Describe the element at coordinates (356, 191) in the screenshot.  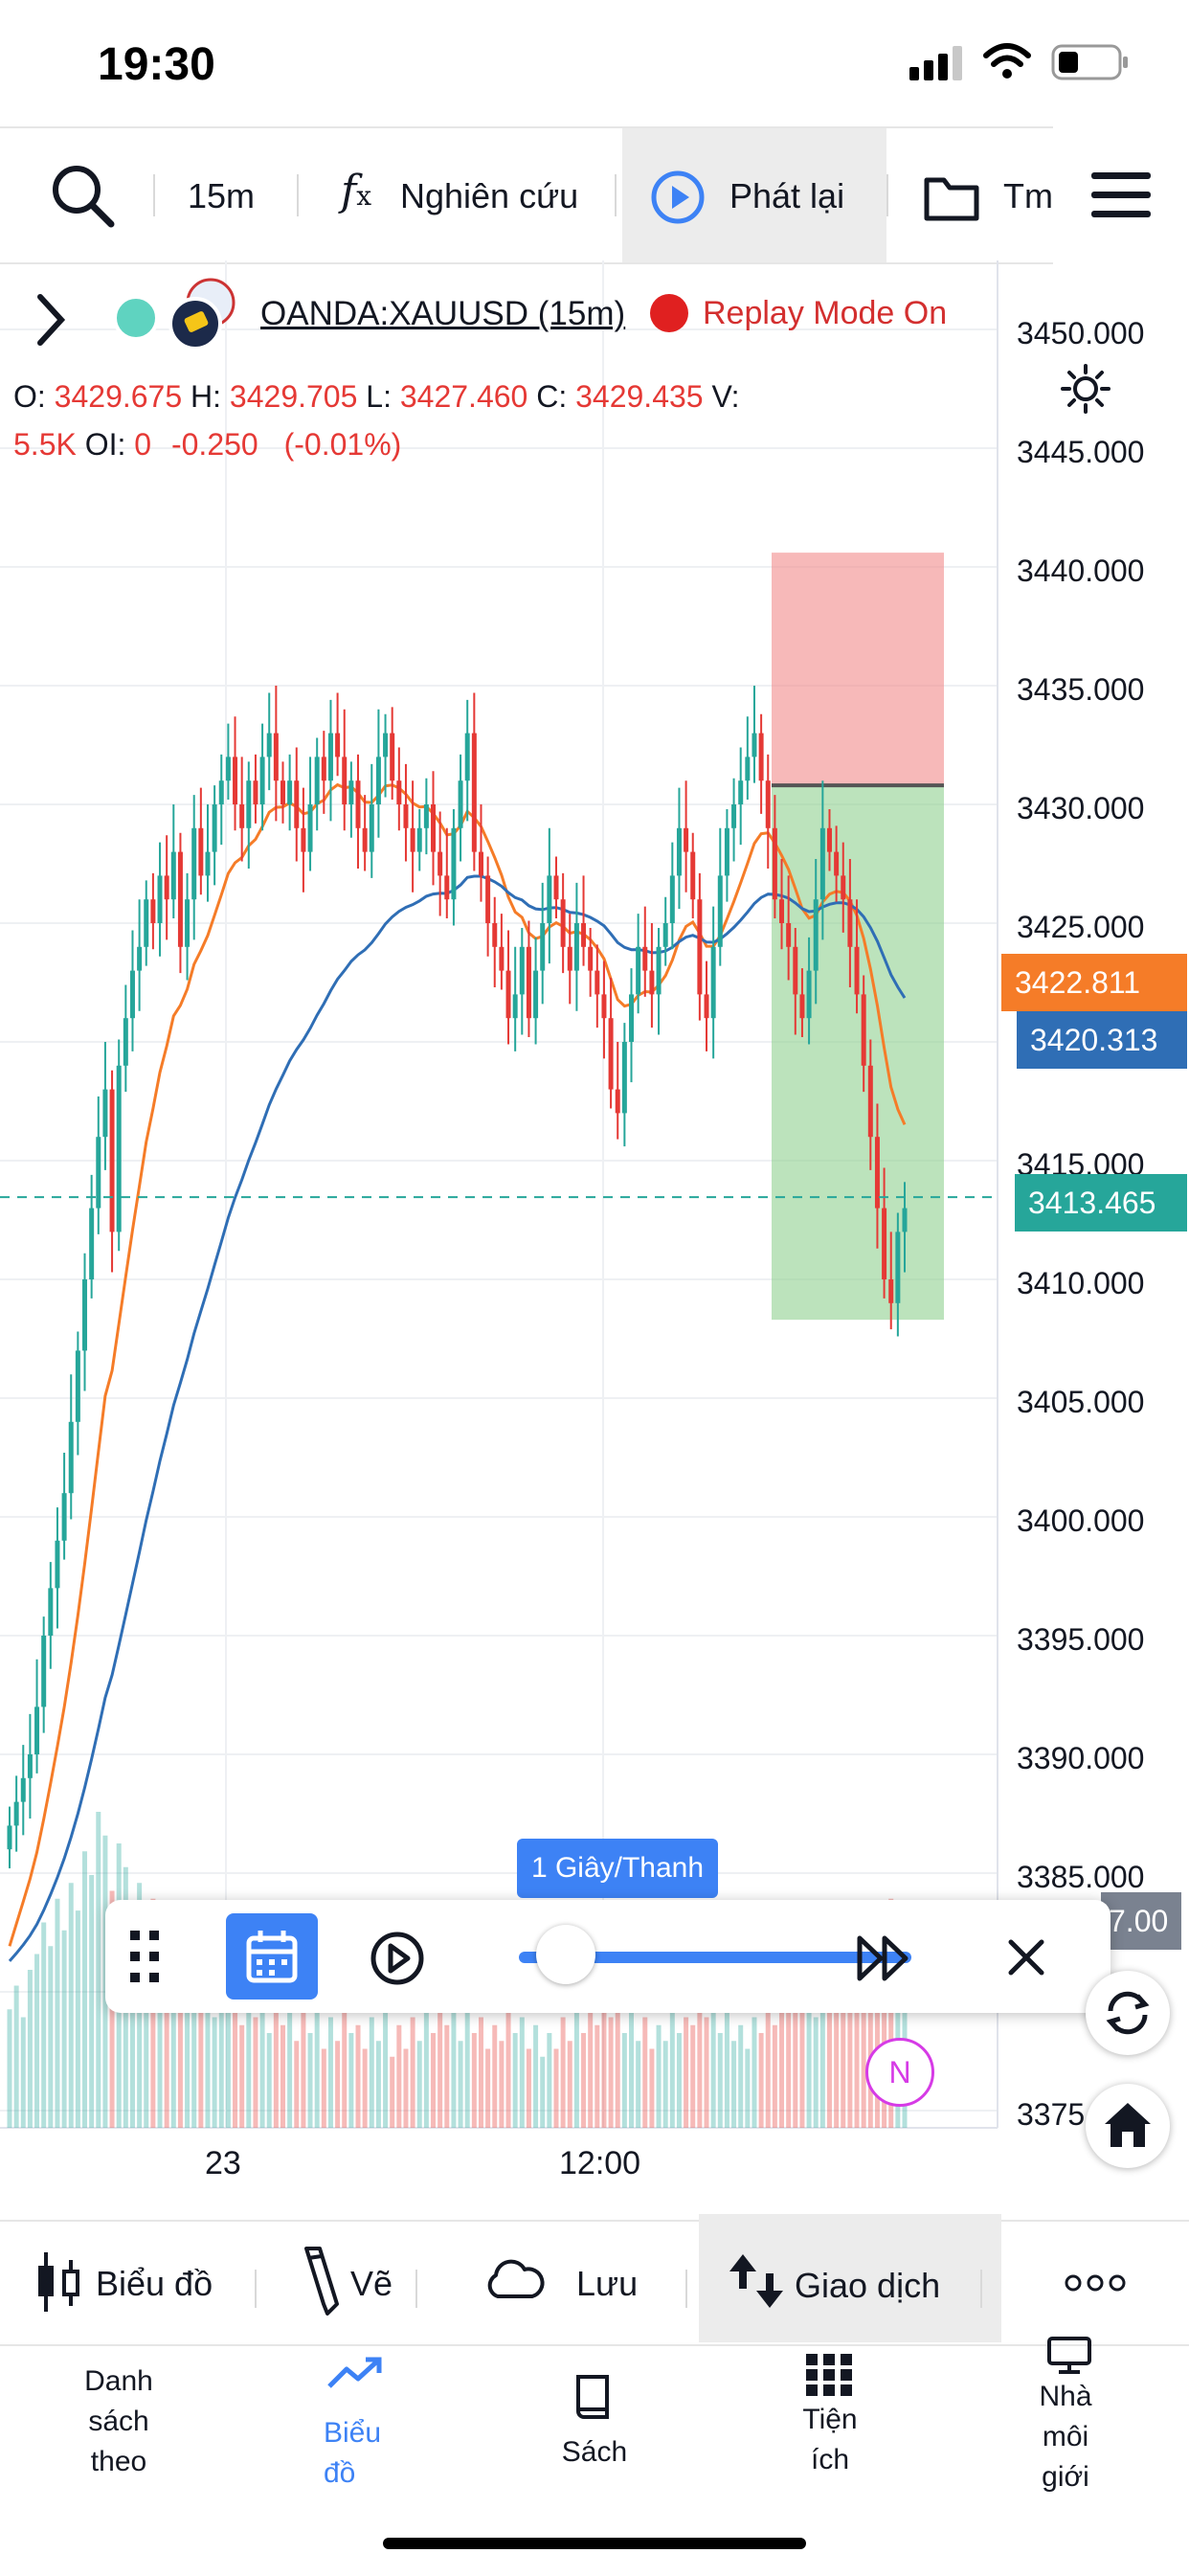
I see `indicators-icon: fx` at that location.